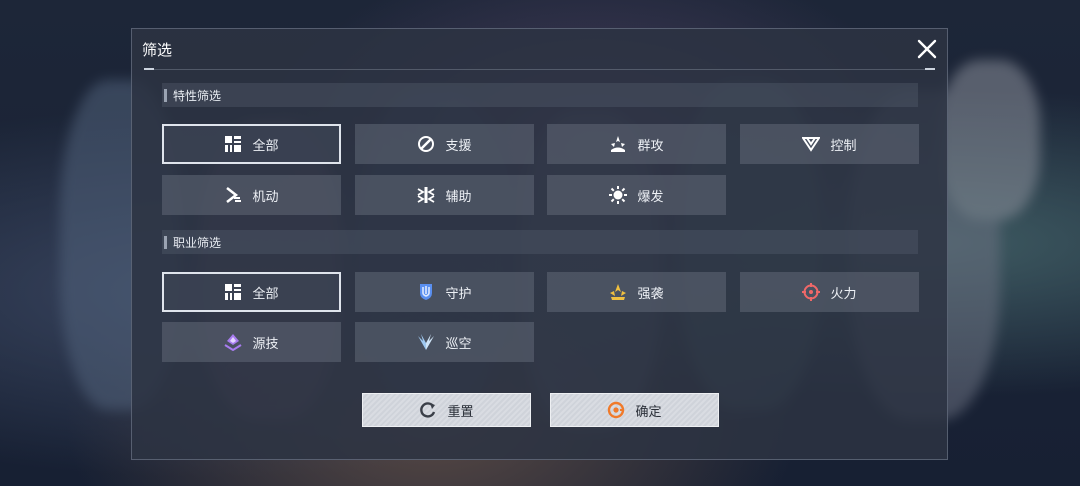 This screenshot has height=486, width=1080. I want to click on option-label: 火力, so click(843, 294).